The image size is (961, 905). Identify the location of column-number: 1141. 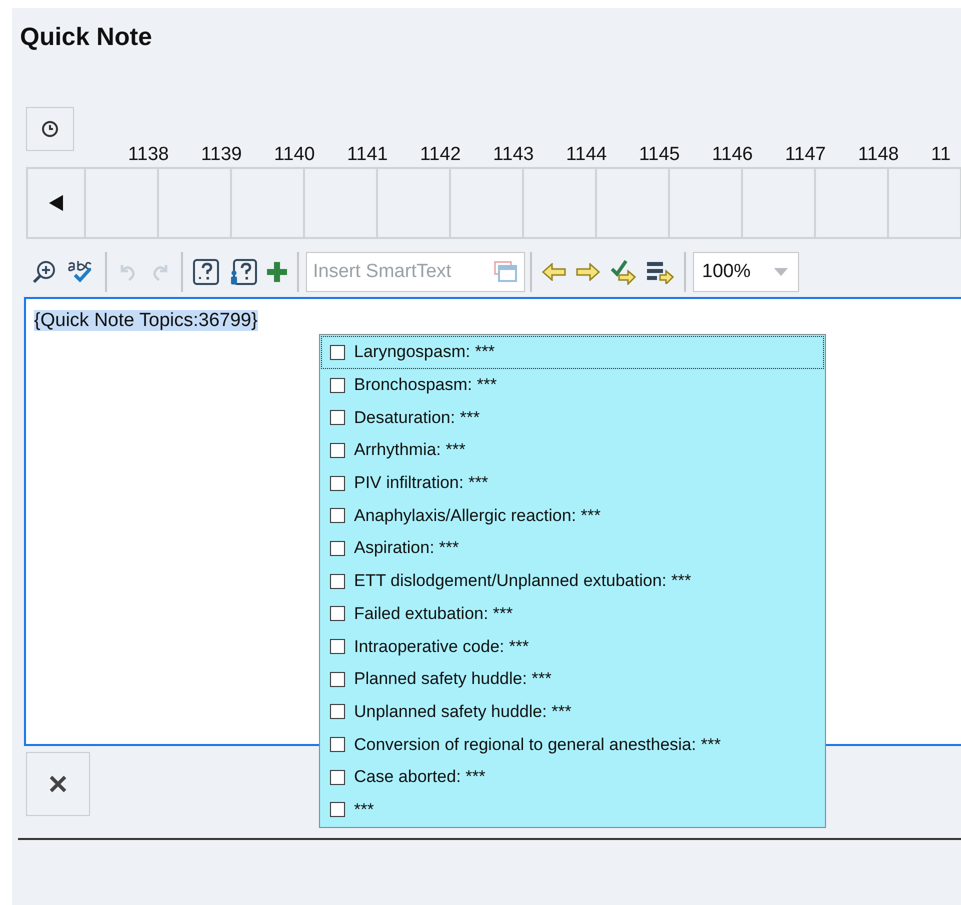
(367, 155).